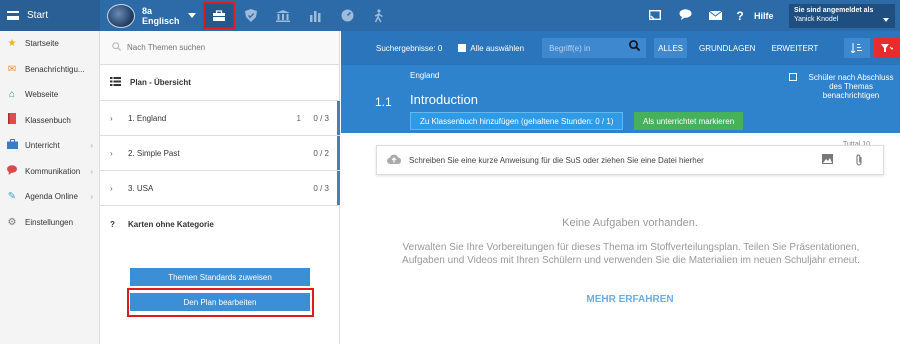 This screenshot has width=900, height=344. I want to click on class-name: 8a, so click(147, 10).